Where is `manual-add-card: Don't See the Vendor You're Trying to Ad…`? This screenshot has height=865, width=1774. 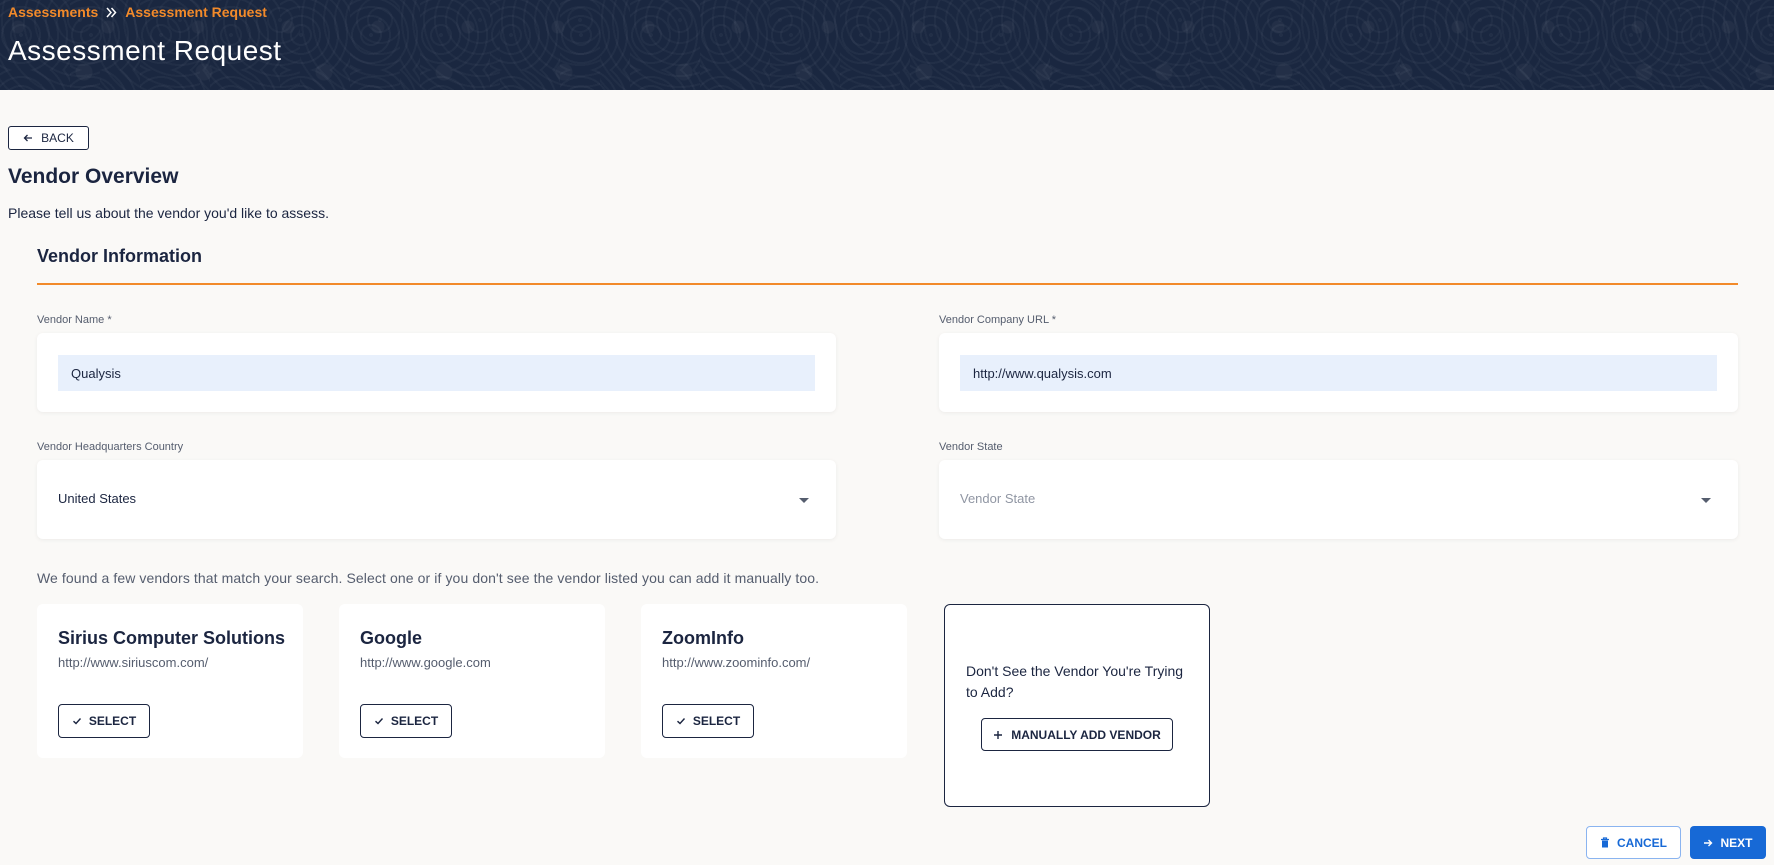 manual-add-card: Don't See the Vendor You're Trying to Ad… is located at coordinates (1077, 705).